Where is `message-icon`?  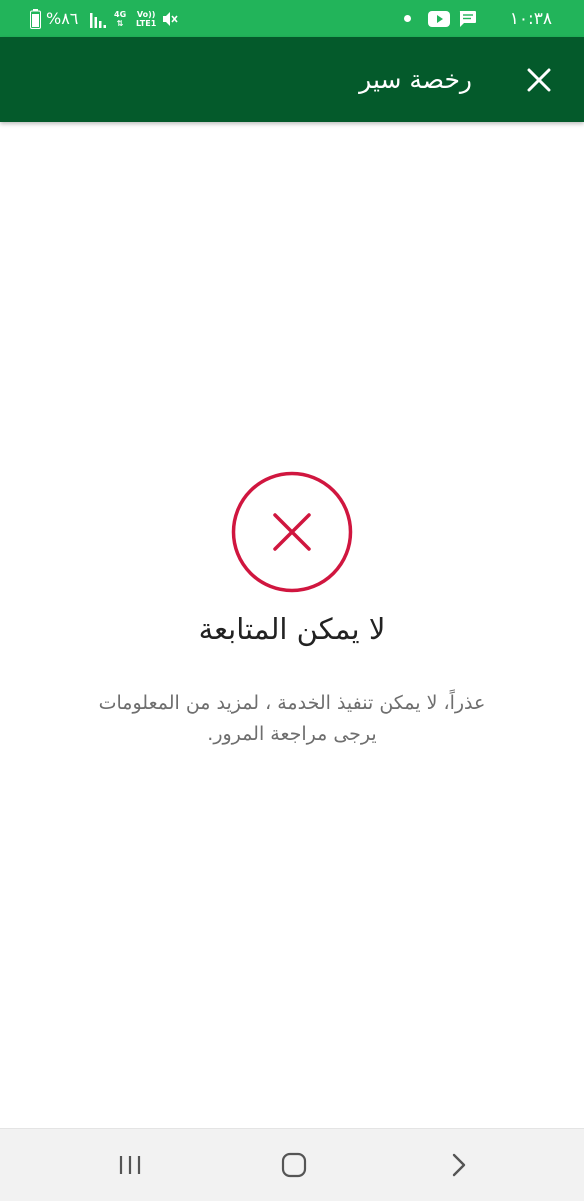
message-icon is located at coordinates (467, 18).